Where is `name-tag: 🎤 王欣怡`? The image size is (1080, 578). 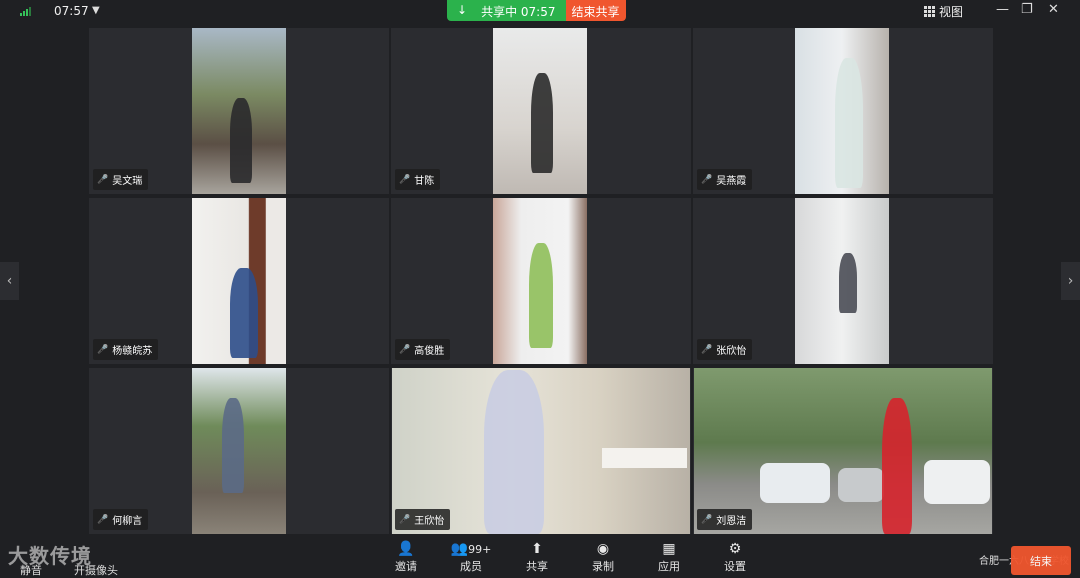
name-tag: 🎤 王欣怡 is located at coordinates (423, 519).